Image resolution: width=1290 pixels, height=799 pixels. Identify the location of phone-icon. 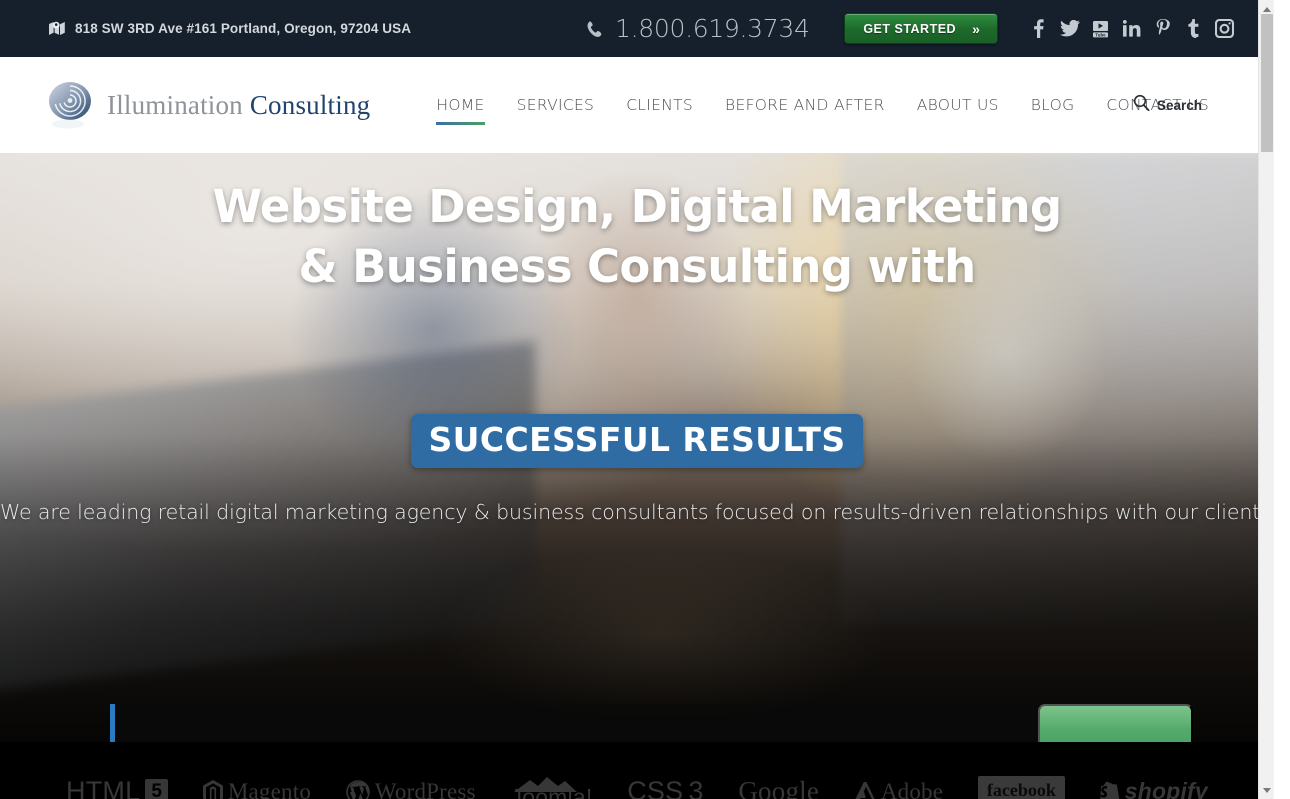
(596, 29).